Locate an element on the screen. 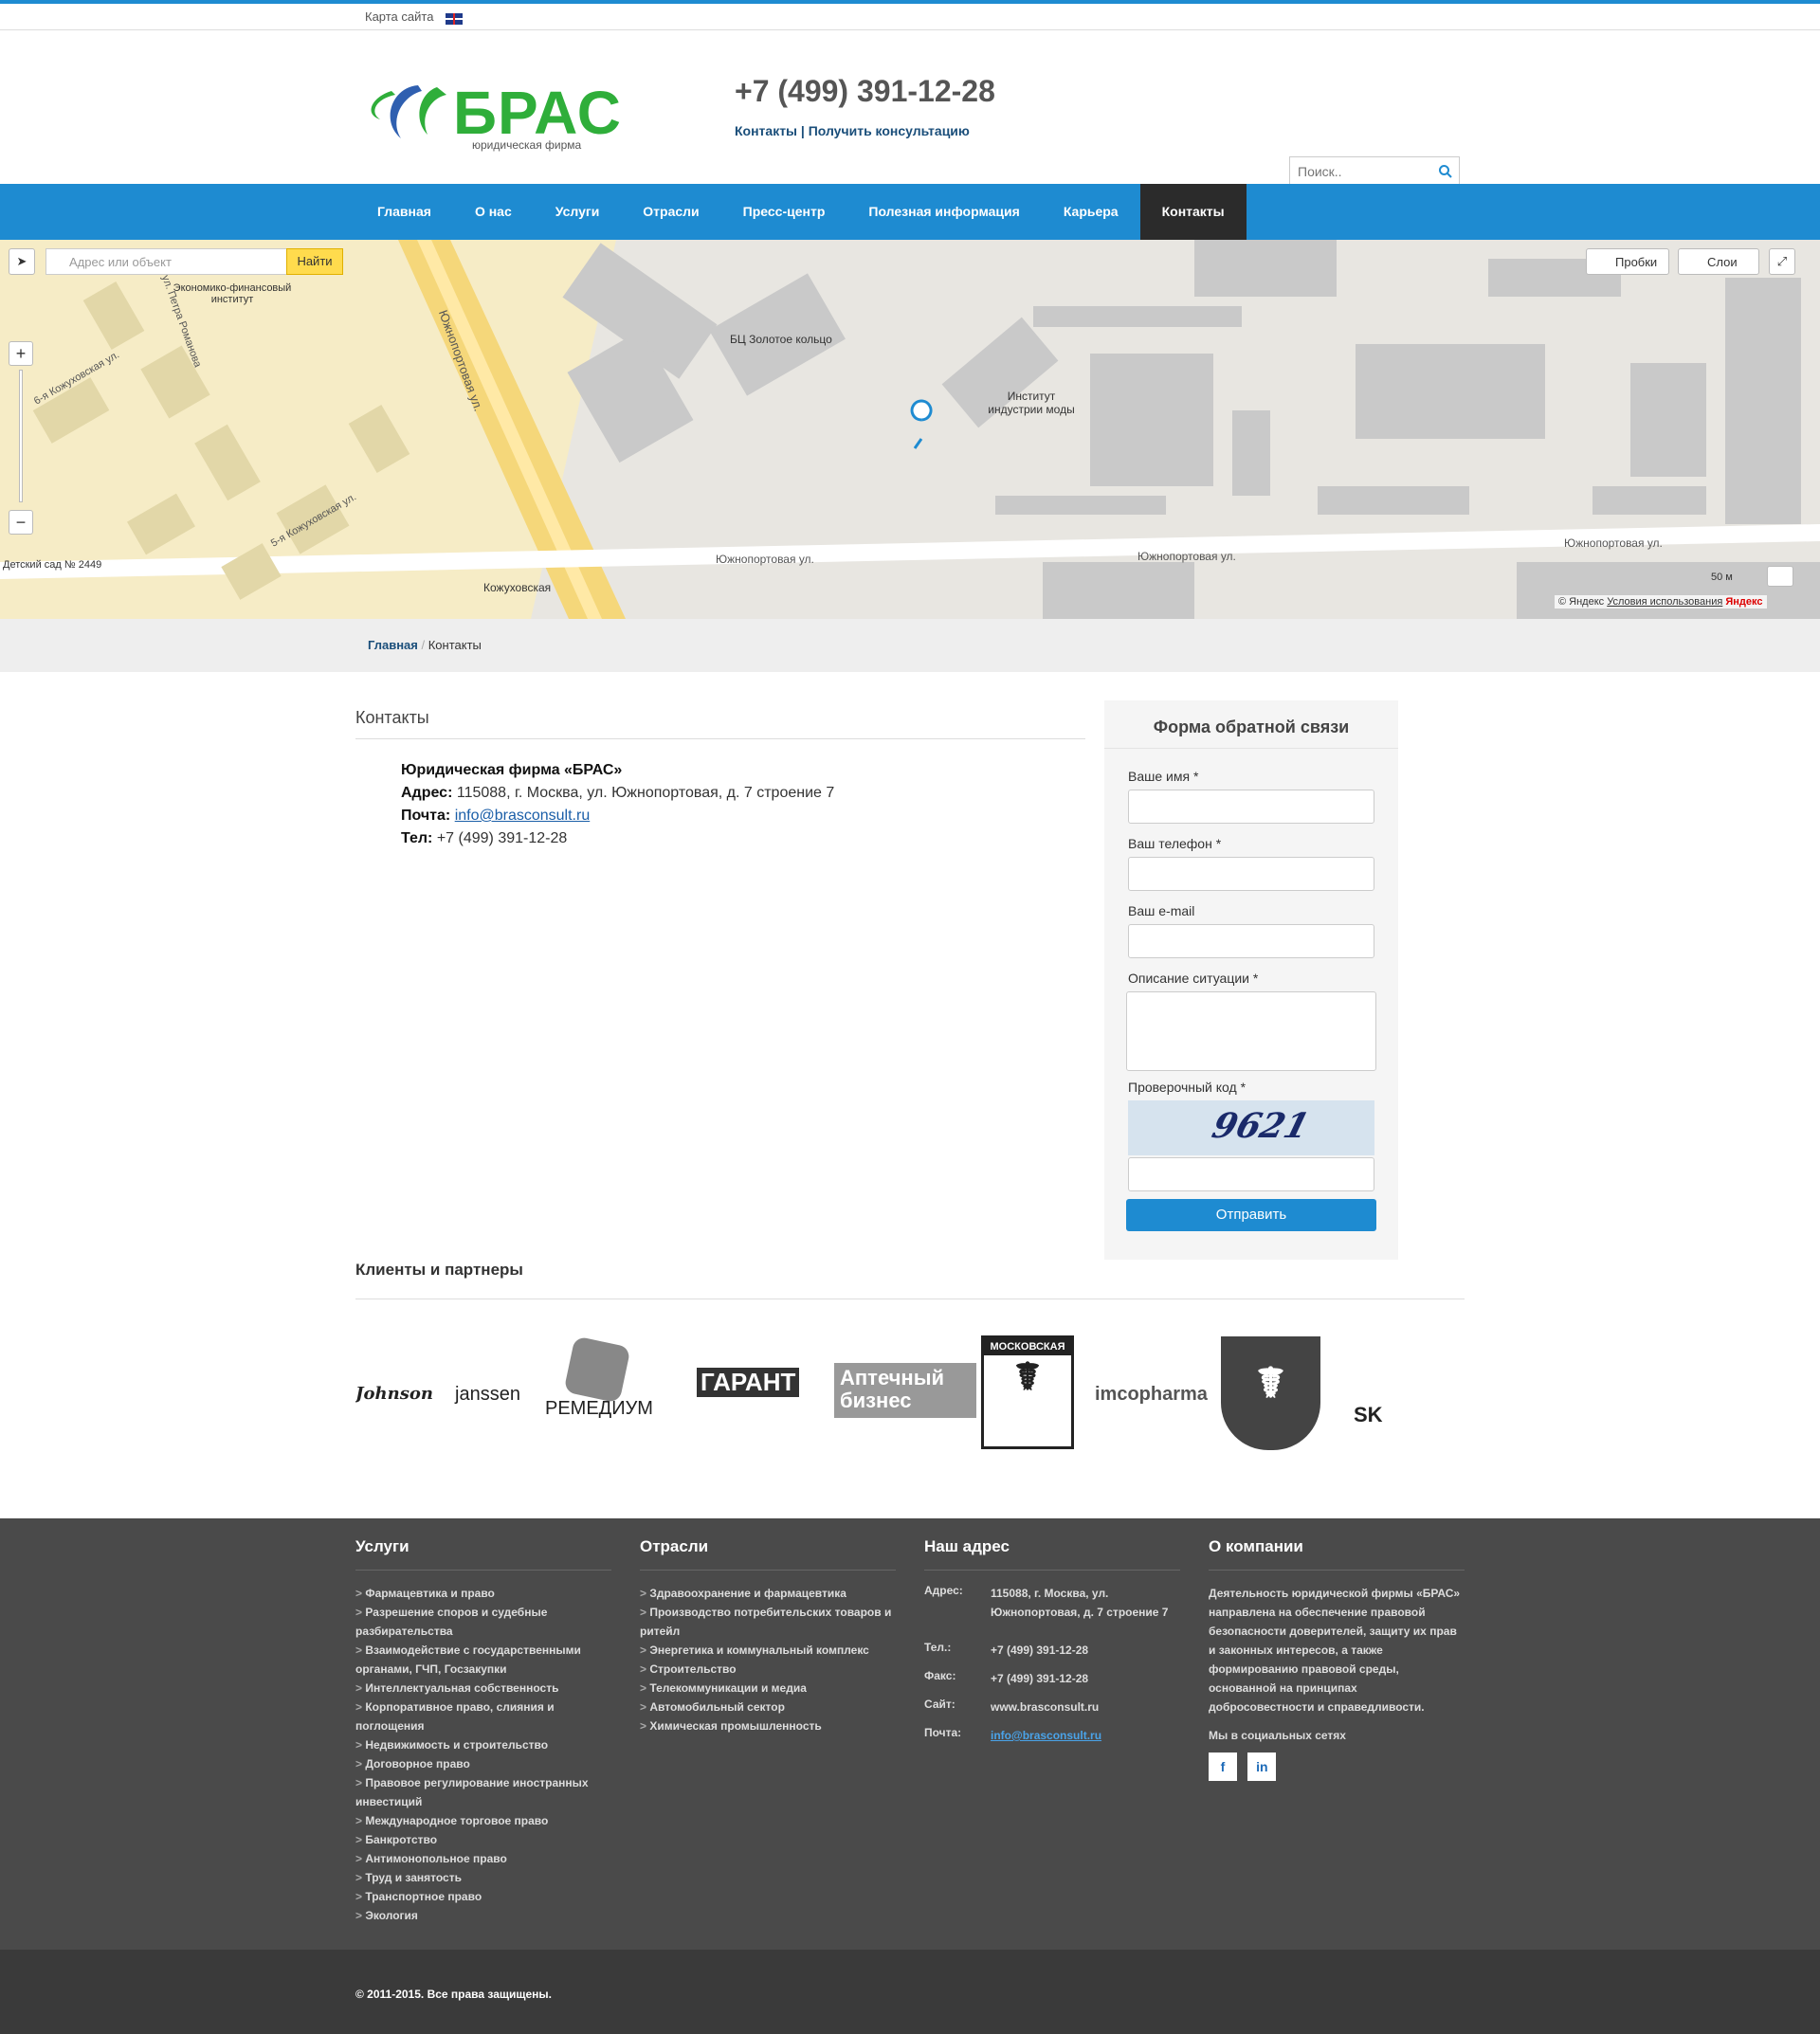 The width and height of the screenshot is (1820, 2034). search-input is located at coordinates (1361, 171).